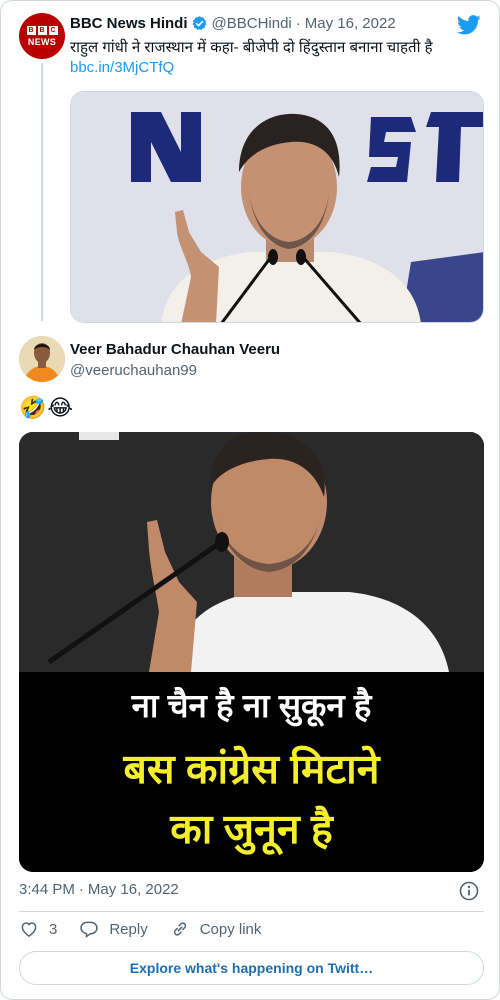 This screenshot has height=1000, width=500. Describe the element at coordinates (133, 370) in the screenshot. I see `author-handle: @veeruchauhan99` at that location.